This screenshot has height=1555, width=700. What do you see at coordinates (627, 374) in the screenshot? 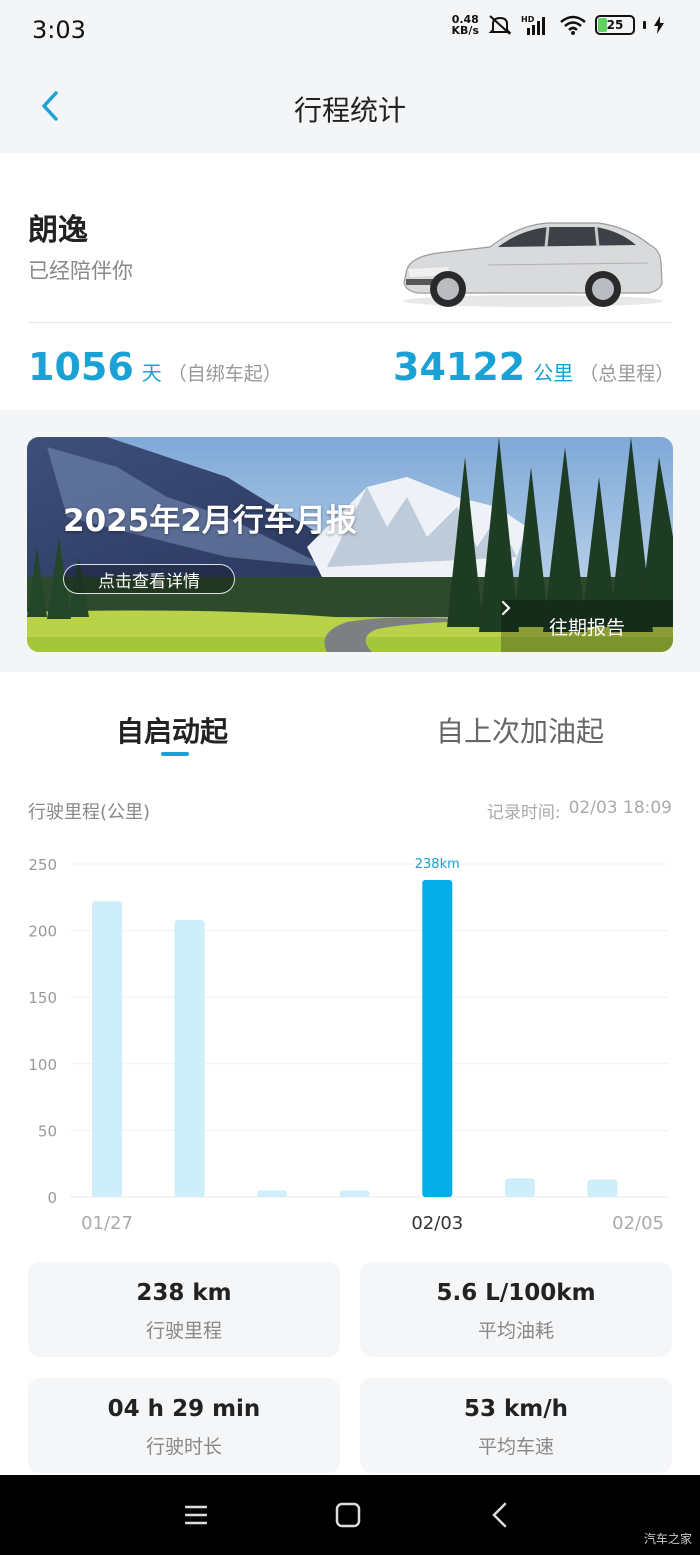
I see `distance-note: （总里程）` at bounding box center [627, 374].